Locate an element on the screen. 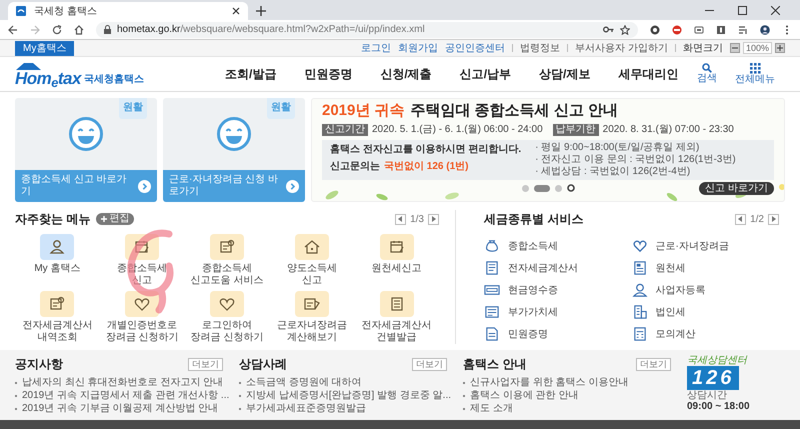 This screenshot has width=800, height=429. report-shortcut-button: 신고 바로가기 is located at coordinates (736, 188).